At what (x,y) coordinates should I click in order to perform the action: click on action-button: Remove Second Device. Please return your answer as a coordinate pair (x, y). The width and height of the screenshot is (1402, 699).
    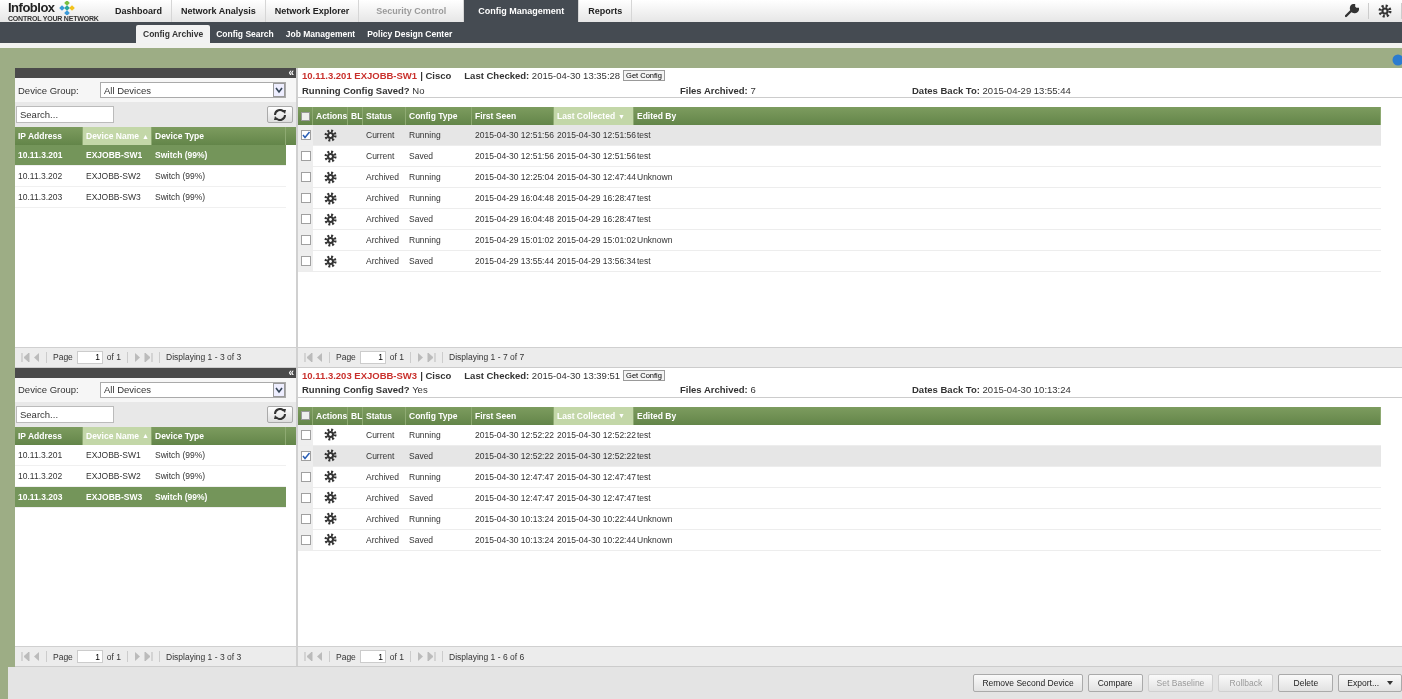
    Looking at the image, I should click on (1028, 683).